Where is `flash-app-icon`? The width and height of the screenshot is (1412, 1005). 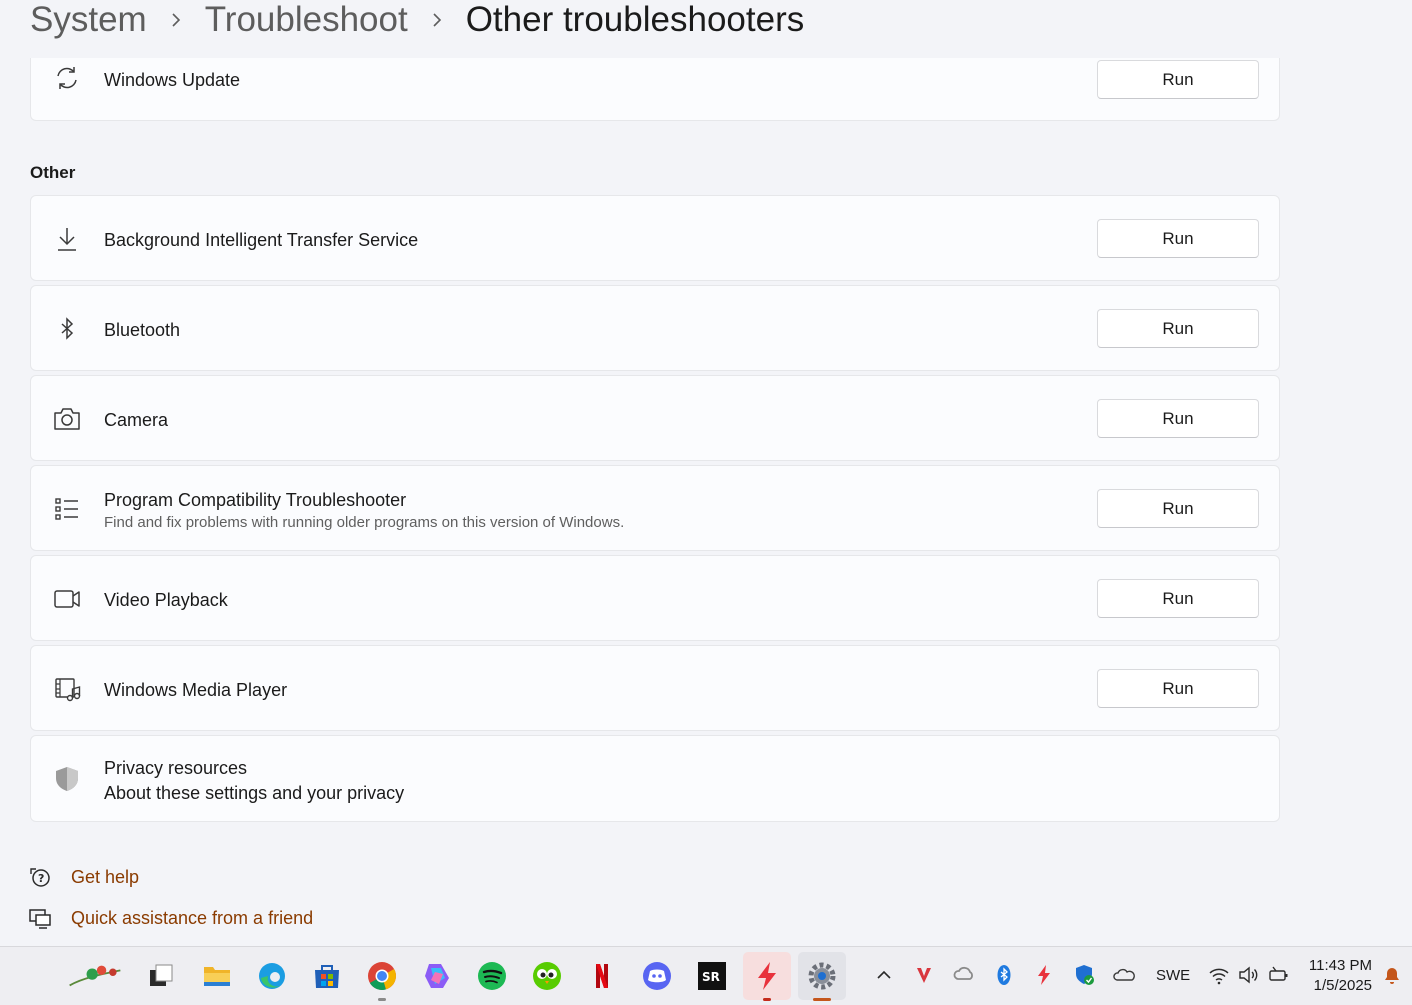 flash-app-icon is located at coordinates (767, 976).